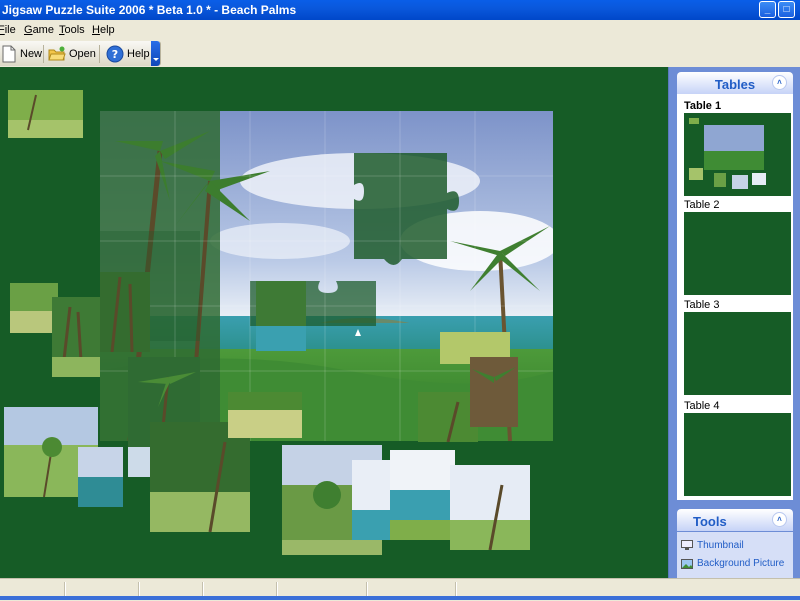  Describe the element at coordinates (701, 406) in the screenshot. I see `table-4-label: Table 4` at that location.